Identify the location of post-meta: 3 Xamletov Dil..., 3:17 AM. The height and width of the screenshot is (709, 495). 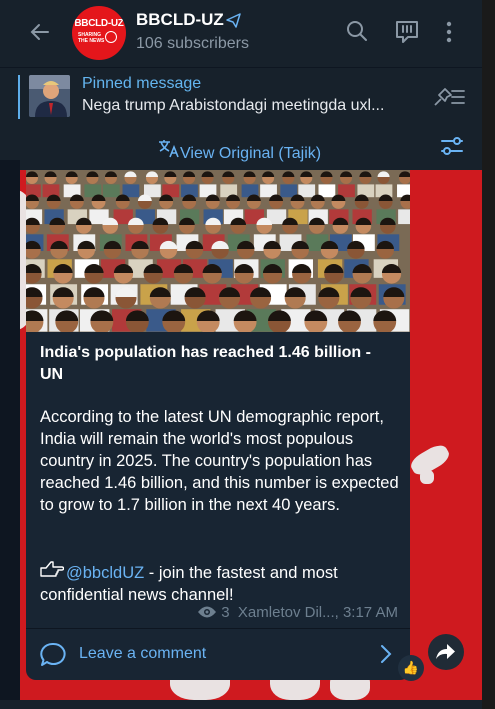
(297, 613).